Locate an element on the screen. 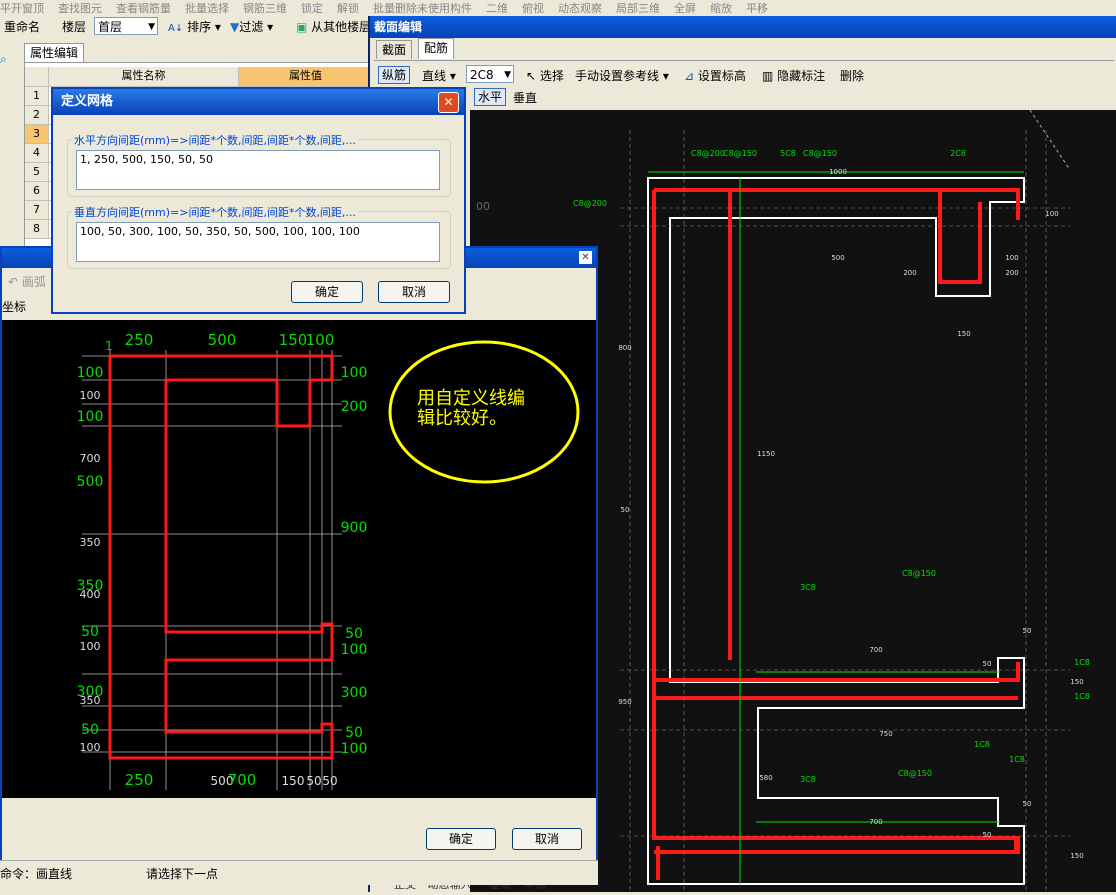 This screenshot has width=1116, height=895. horizontal-button: 水平 is located at coordinates (490, 97).